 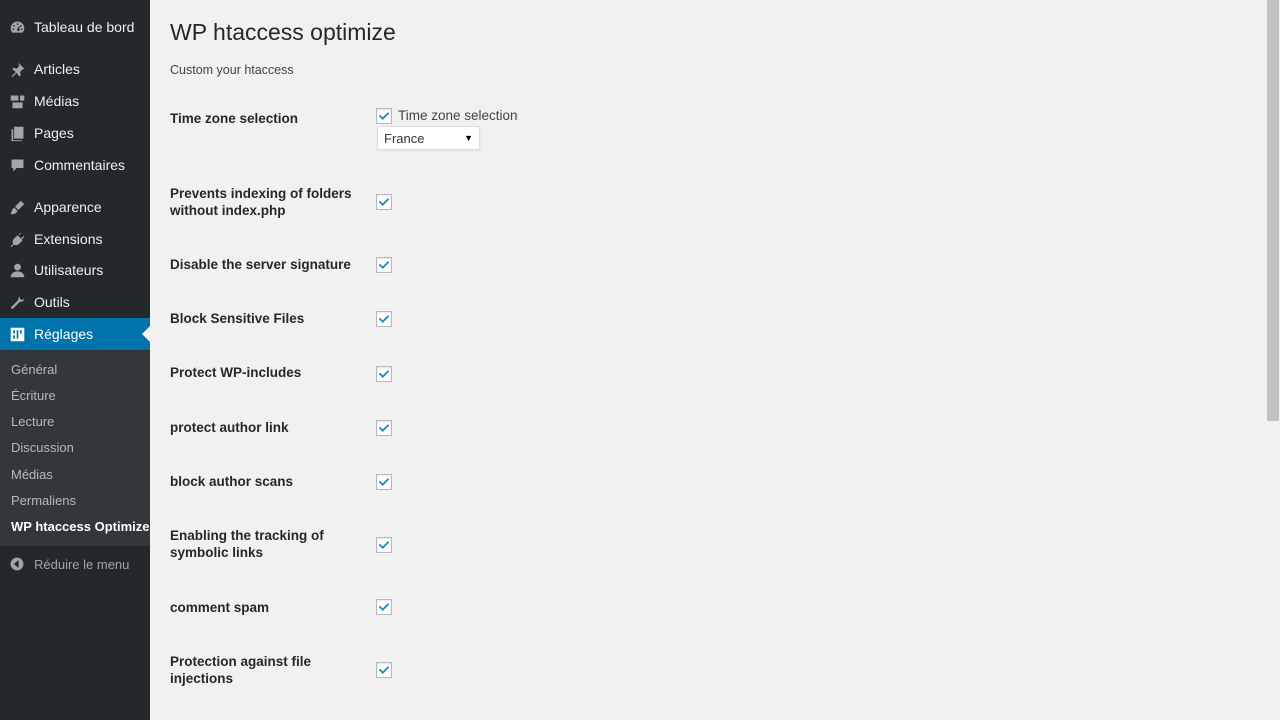 What do you see at coordinates (75, 302) in the screenshot?
I see `menu-item-tools: Outils` at bounding box center [75, 302].